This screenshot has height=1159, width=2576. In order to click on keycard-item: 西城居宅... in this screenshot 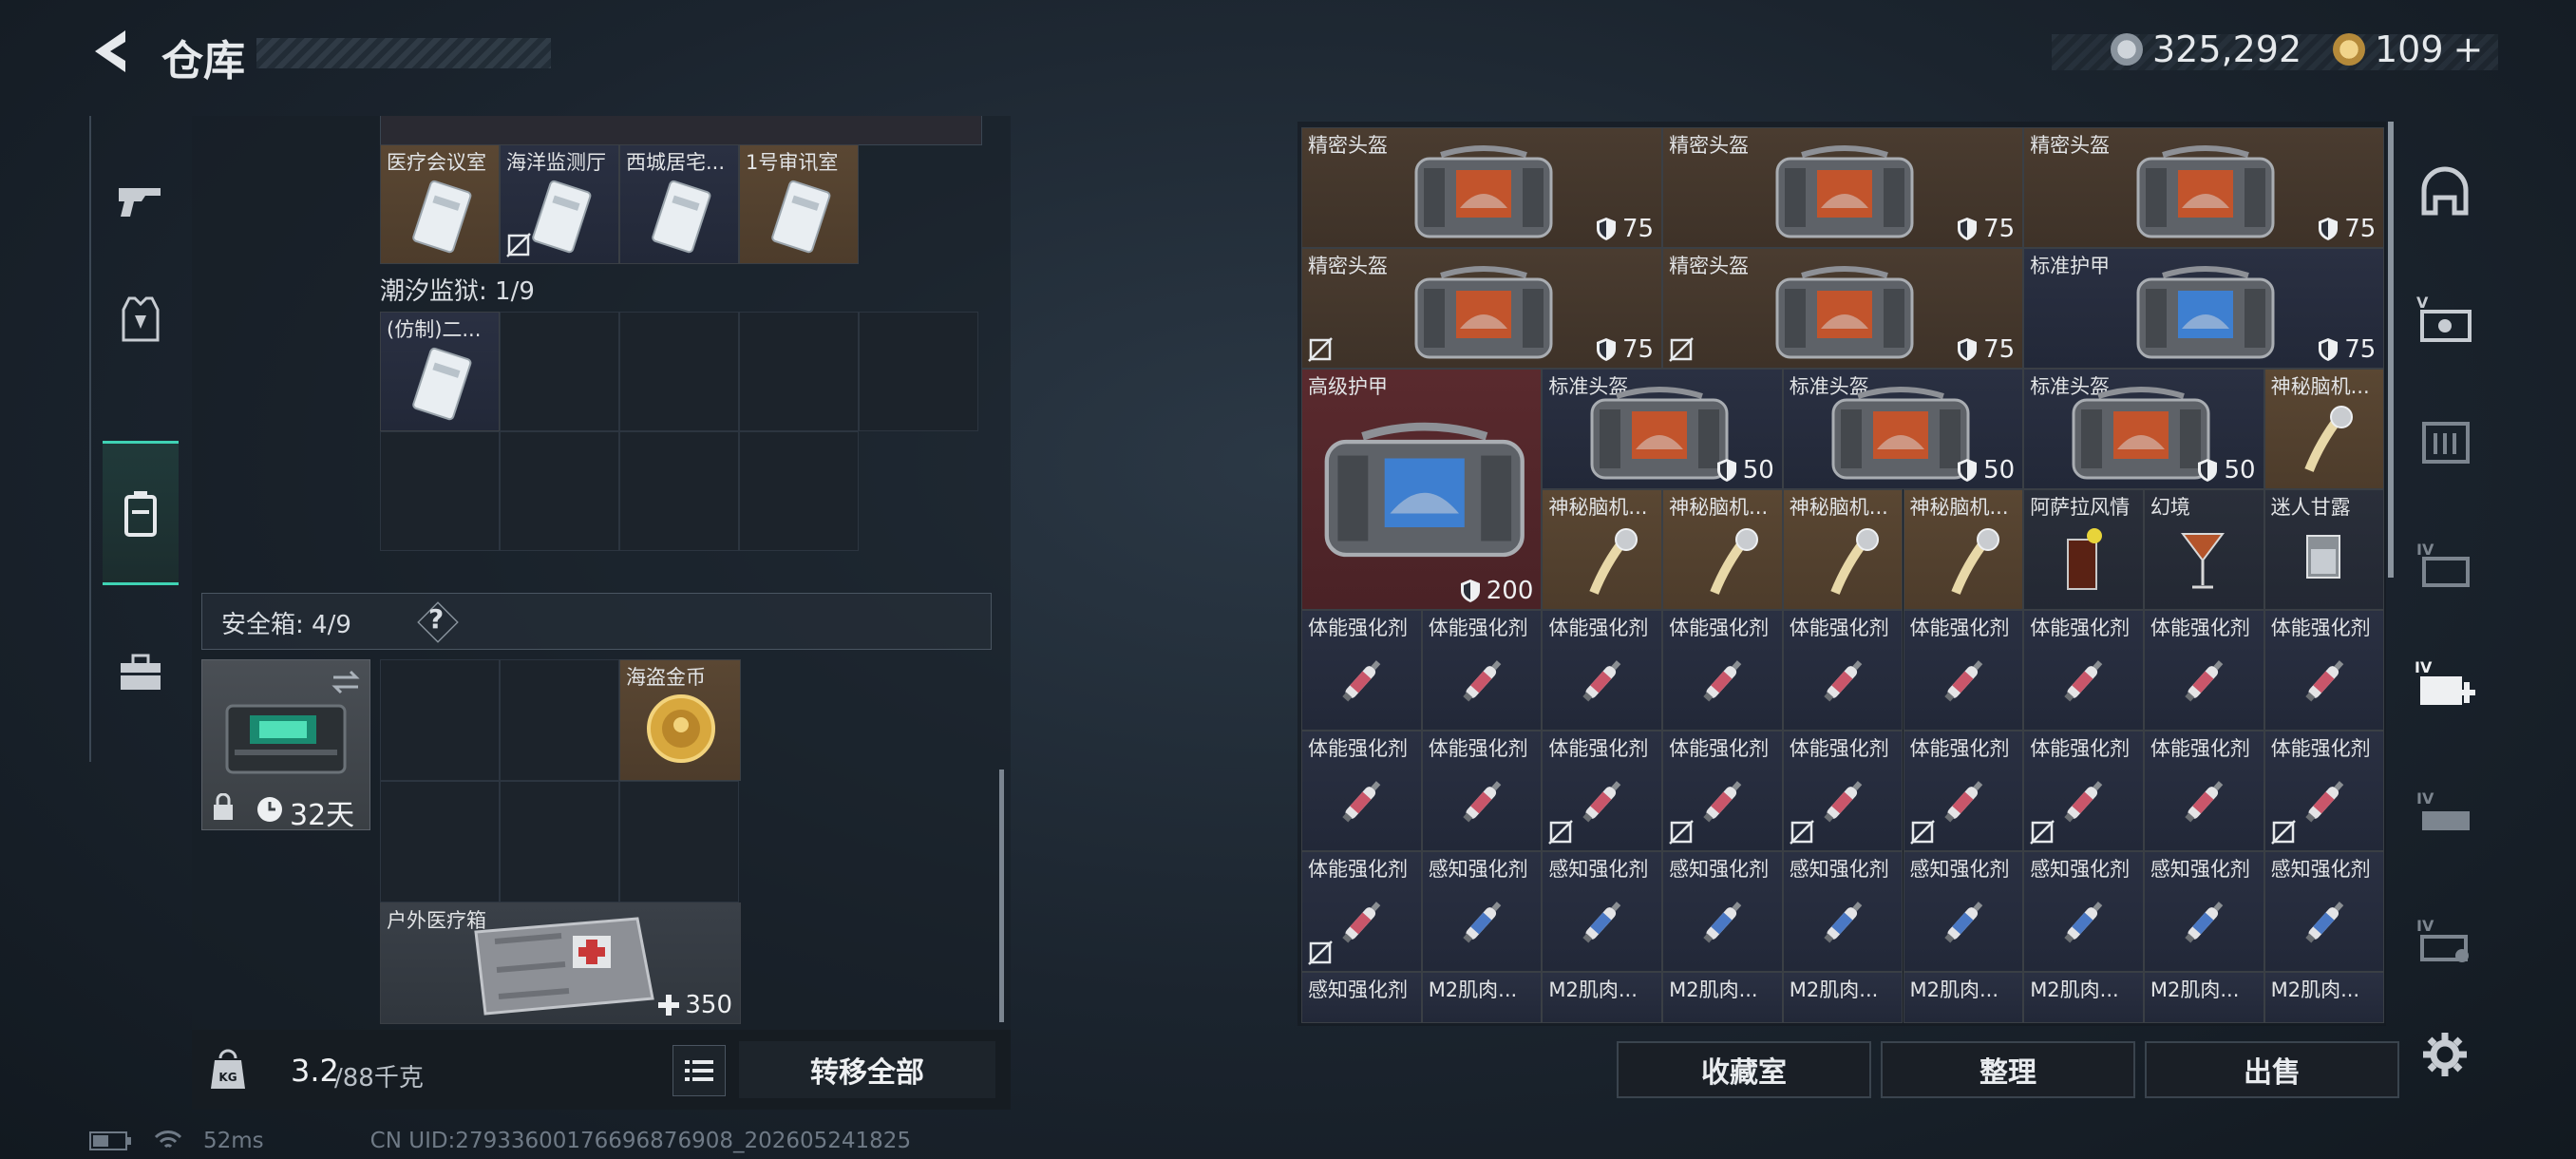, I will do `click(679, 204)`.